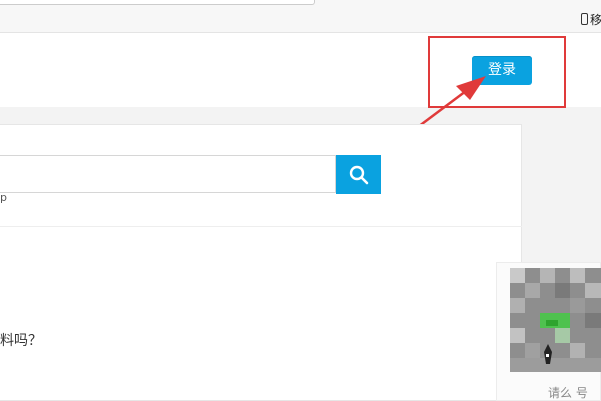 Image resolution: width=601 pixels, height=401 pixels. I want to click on annotation-highlight-box, so click(497, 72).